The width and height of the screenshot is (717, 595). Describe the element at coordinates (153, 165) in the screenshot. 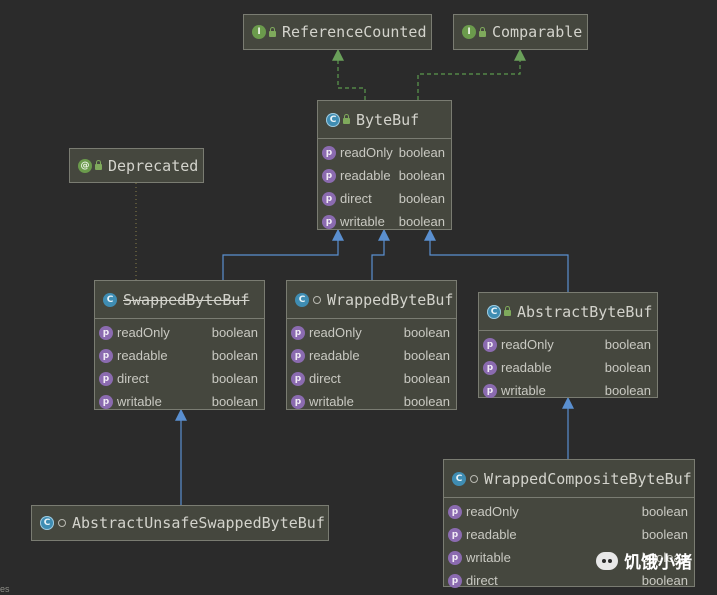

I see `node-title: Deprecated` at that location.